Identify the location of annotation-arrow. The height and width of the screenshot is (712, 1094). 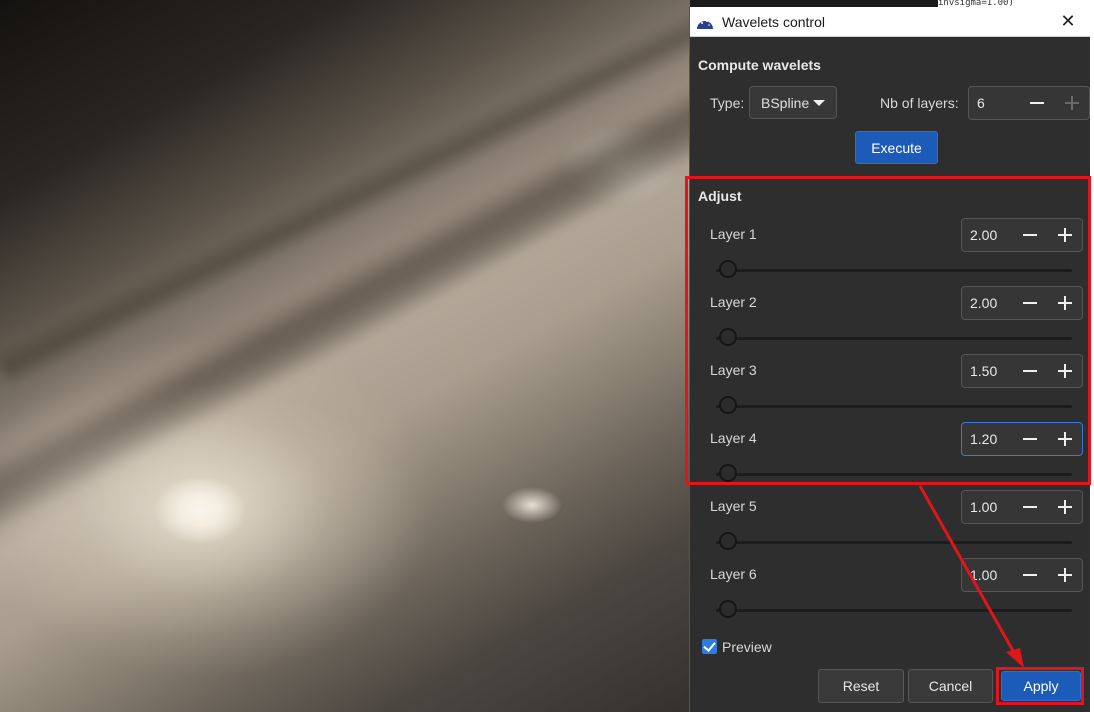
(971, 576).